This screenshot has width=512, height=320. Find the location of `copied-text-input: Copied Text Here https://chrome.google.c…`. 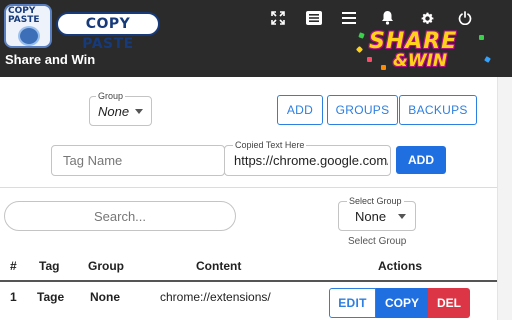

copied-text-input: Copied Text Here https://chrome.google.c… is located at coordinates (307, 157).